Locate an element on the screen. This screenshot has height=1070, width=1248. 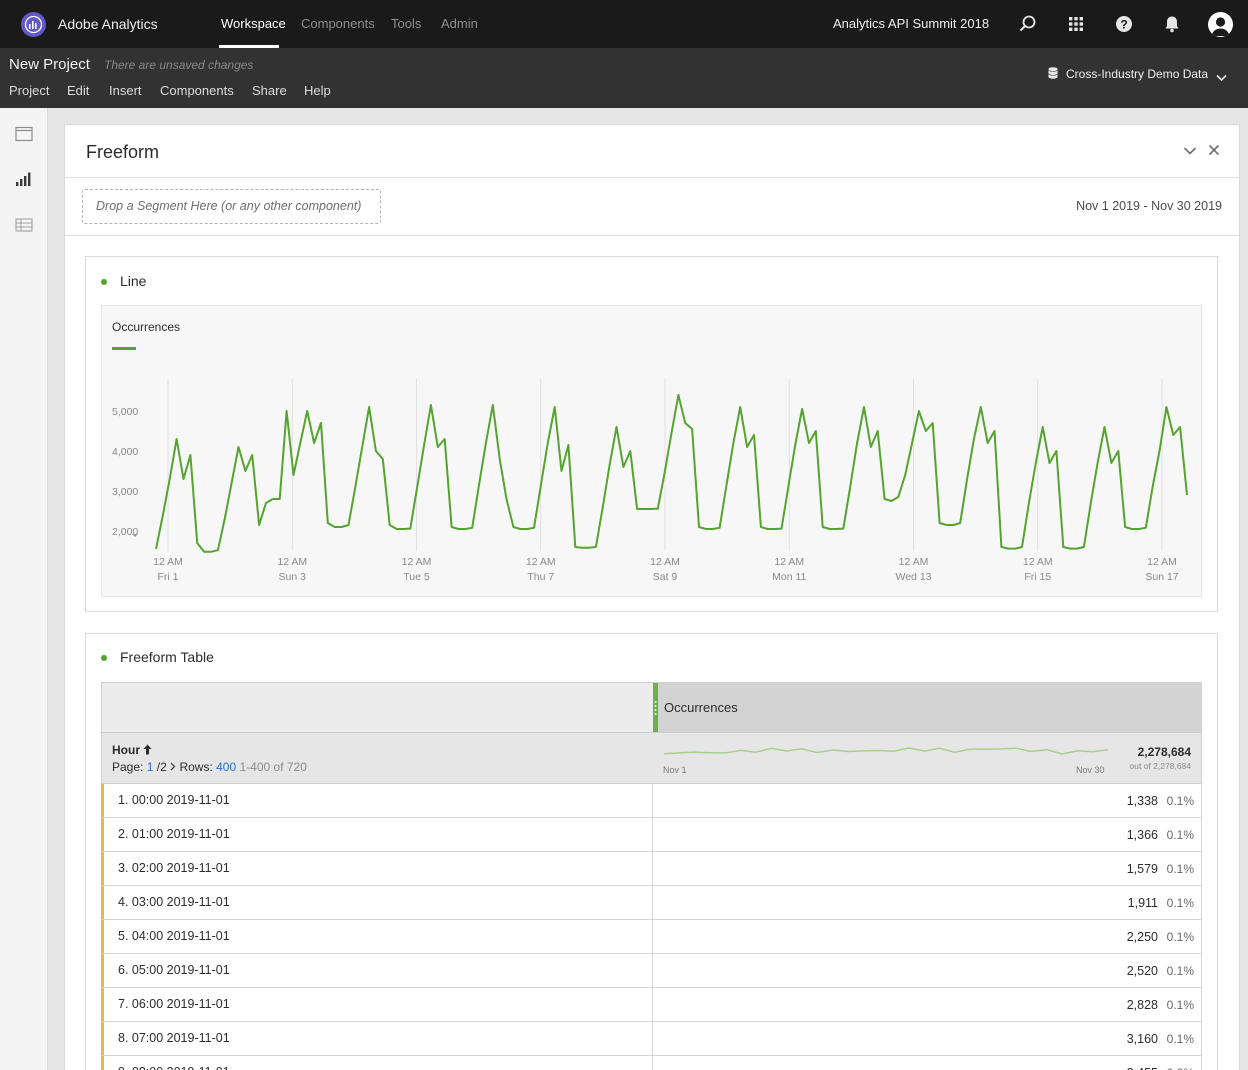
nav-tools: Tools is located at coordinates (406, 23).